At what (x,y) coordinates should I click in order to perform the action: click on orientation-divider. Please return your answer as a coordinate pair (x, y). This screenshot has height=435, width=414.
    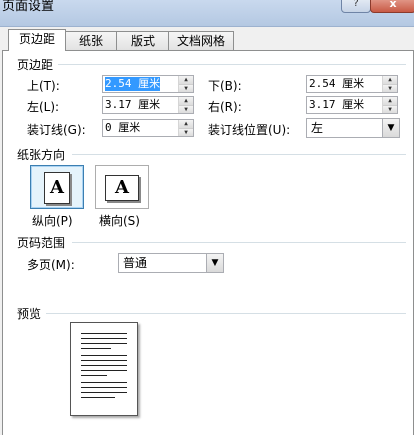
    Looking at the image, I should click on (239, 154).